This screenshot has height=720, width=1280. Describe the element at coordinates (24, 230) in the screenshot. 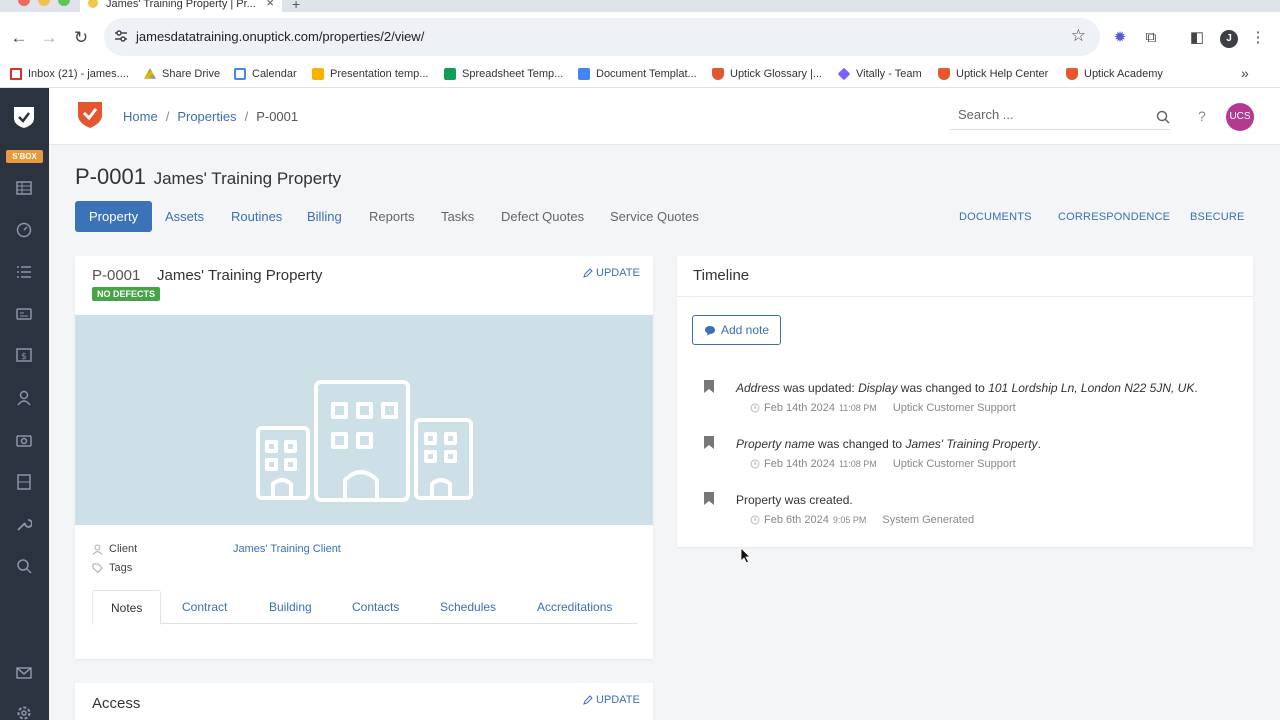

I see `dashboard-gauge-icon` at that location.